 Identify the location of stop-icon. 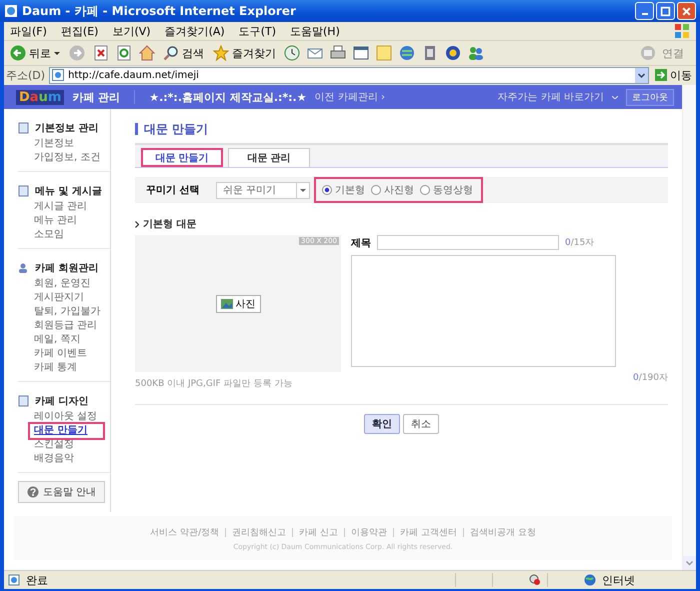
(101, 53).